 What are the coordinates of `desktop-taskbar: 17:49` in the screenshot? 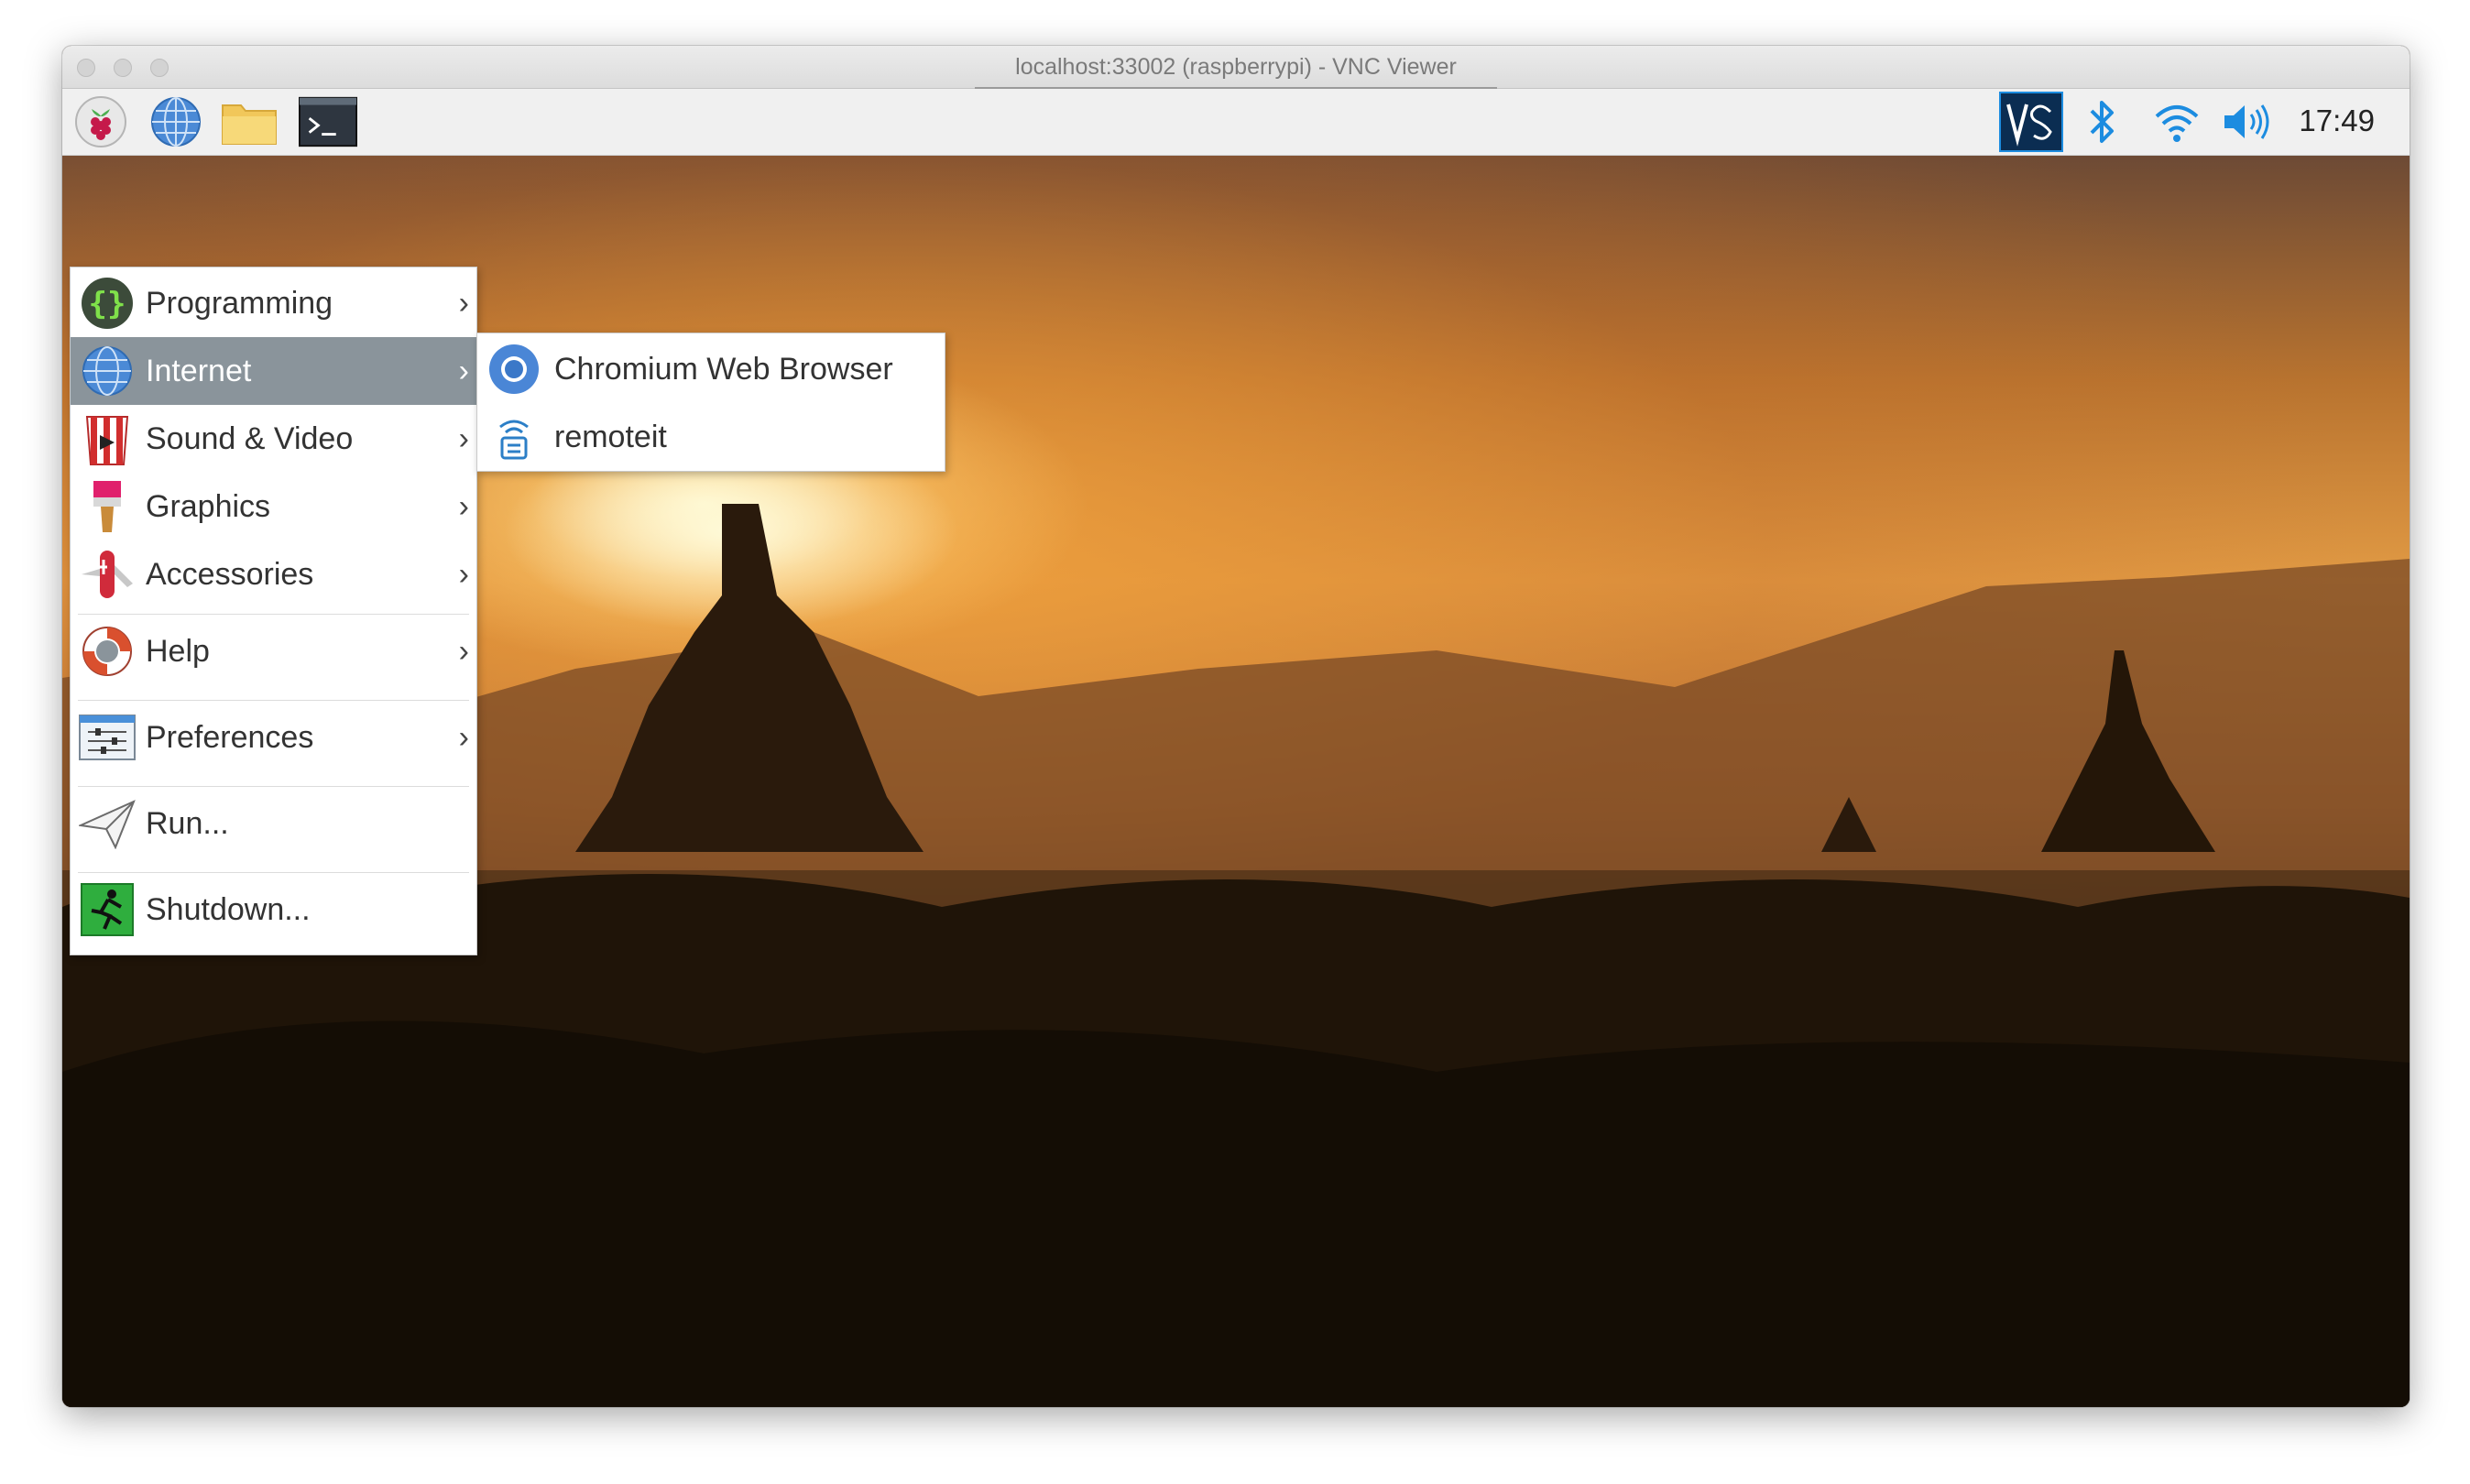 It's located at (1236, 122).